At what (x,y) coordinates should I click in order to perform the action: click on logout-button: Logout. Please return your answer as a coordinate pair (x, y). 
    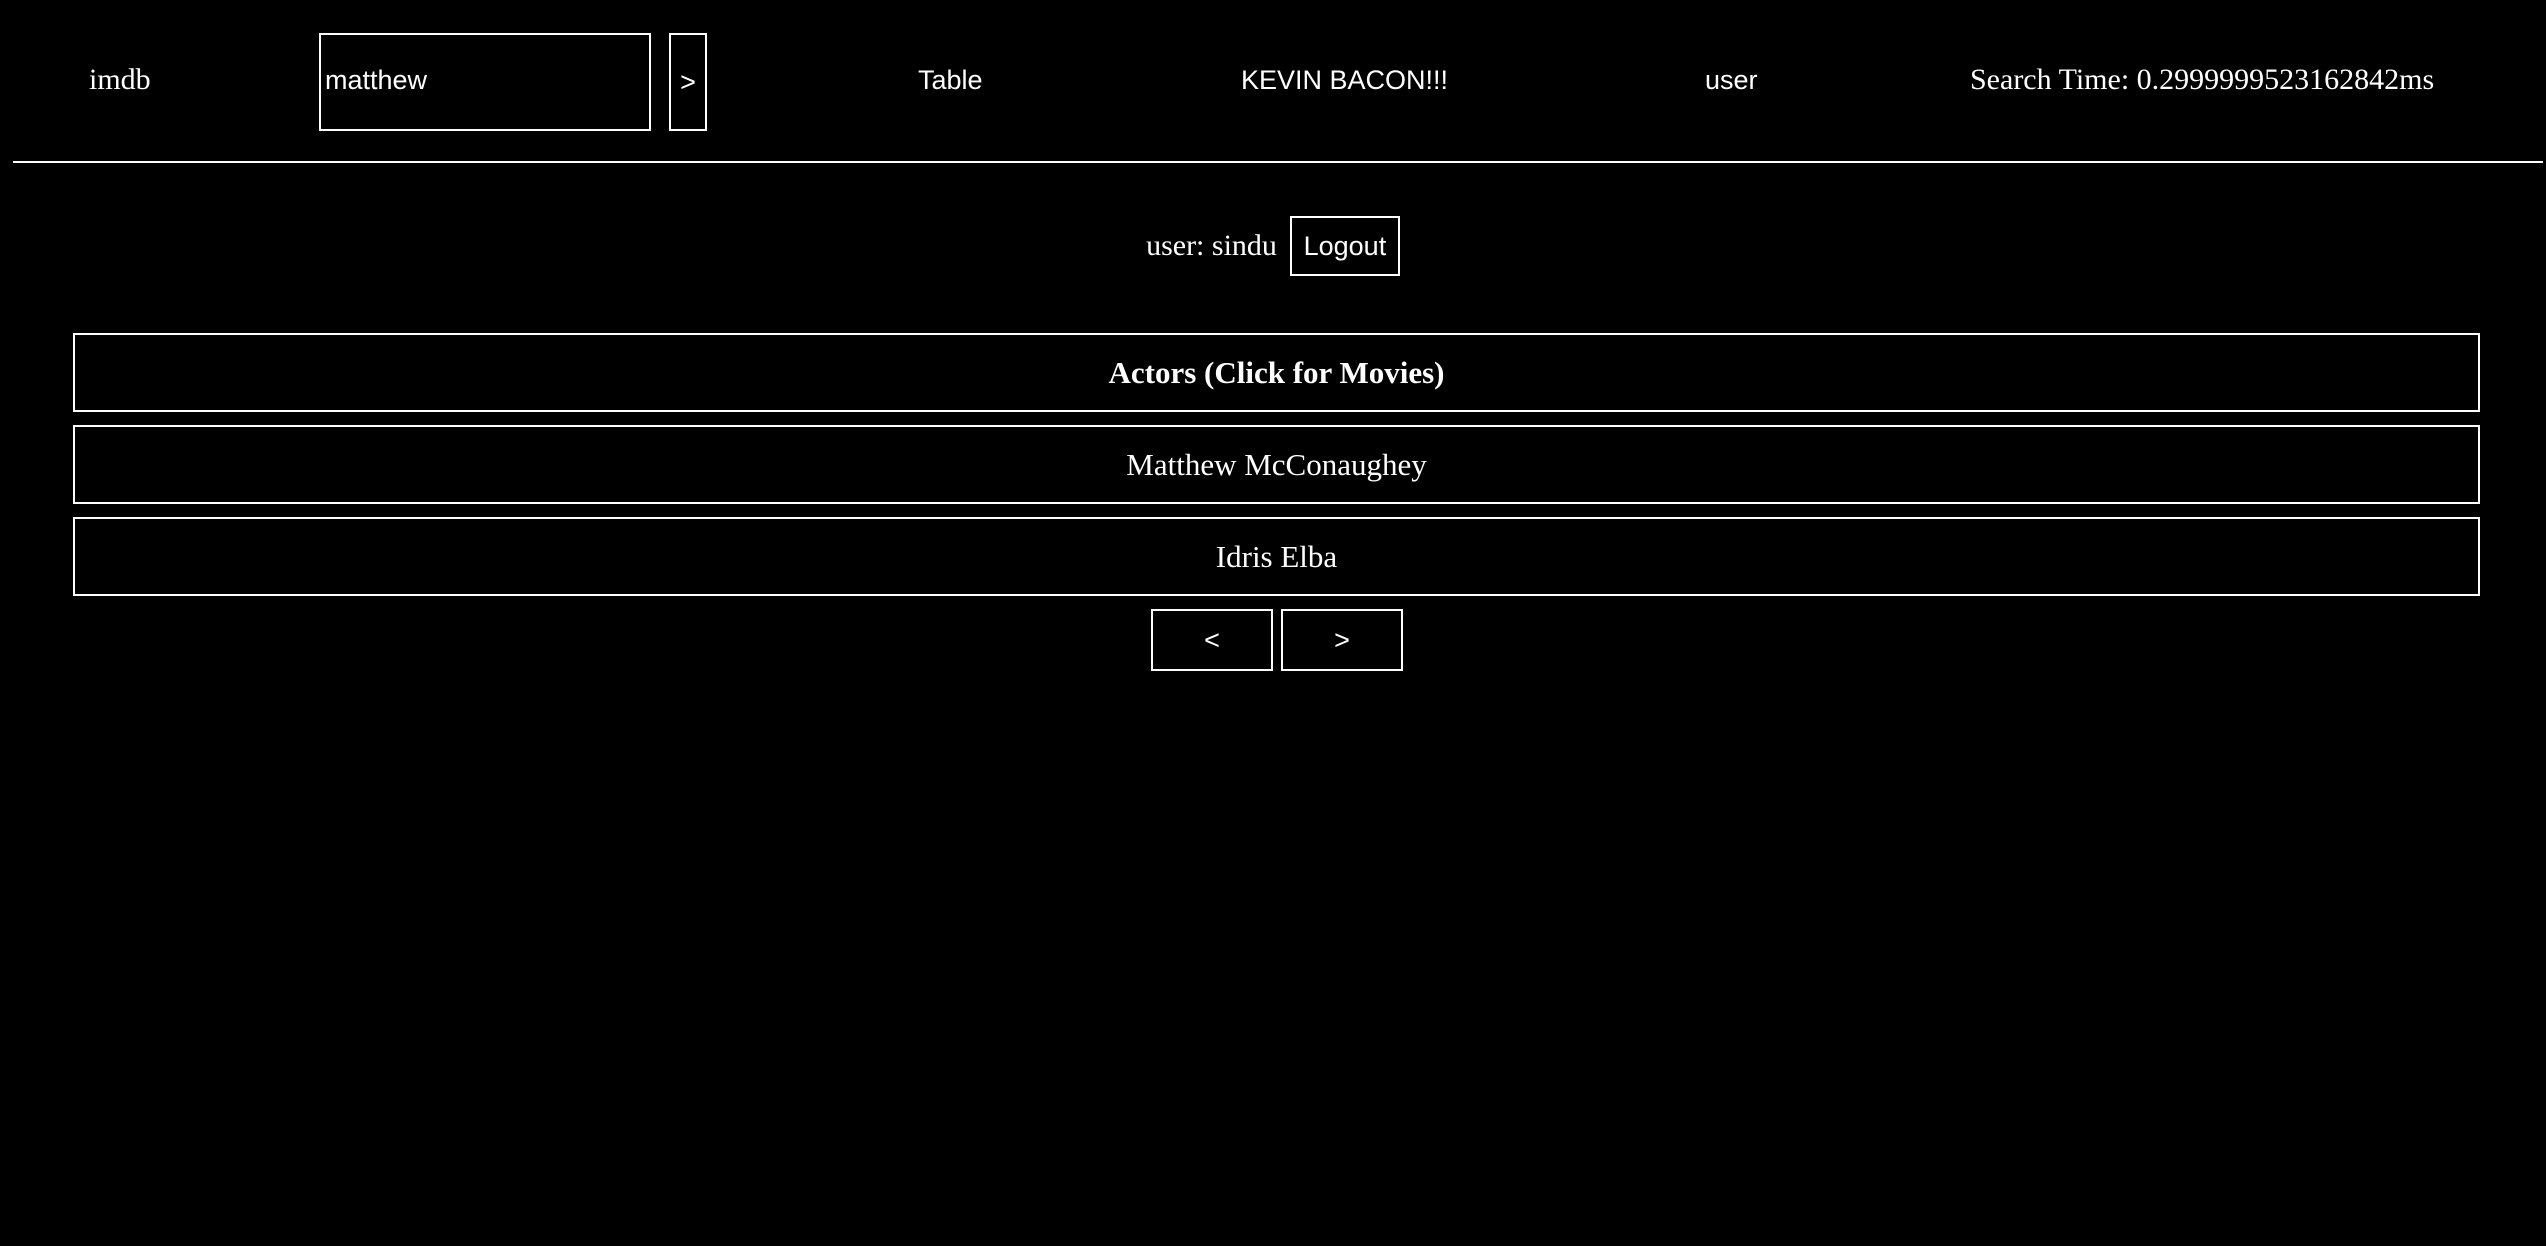
    Looking at the image, I should click on (1344, 246).